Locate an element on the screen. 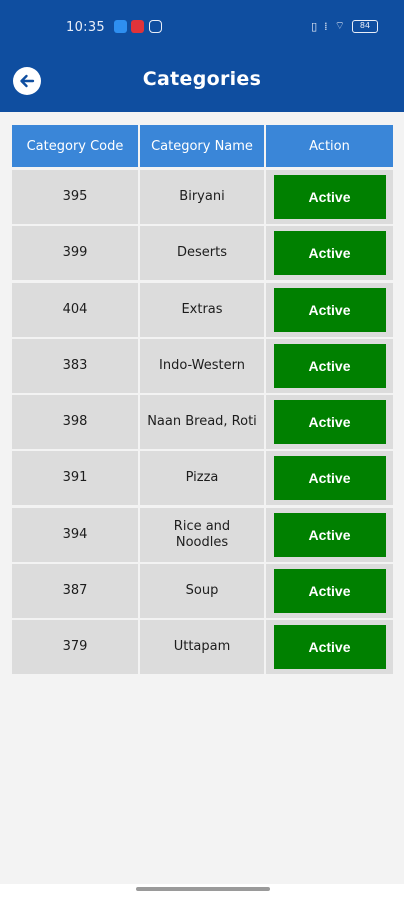  category-name: Biryani is located at coordinates (202, 197).